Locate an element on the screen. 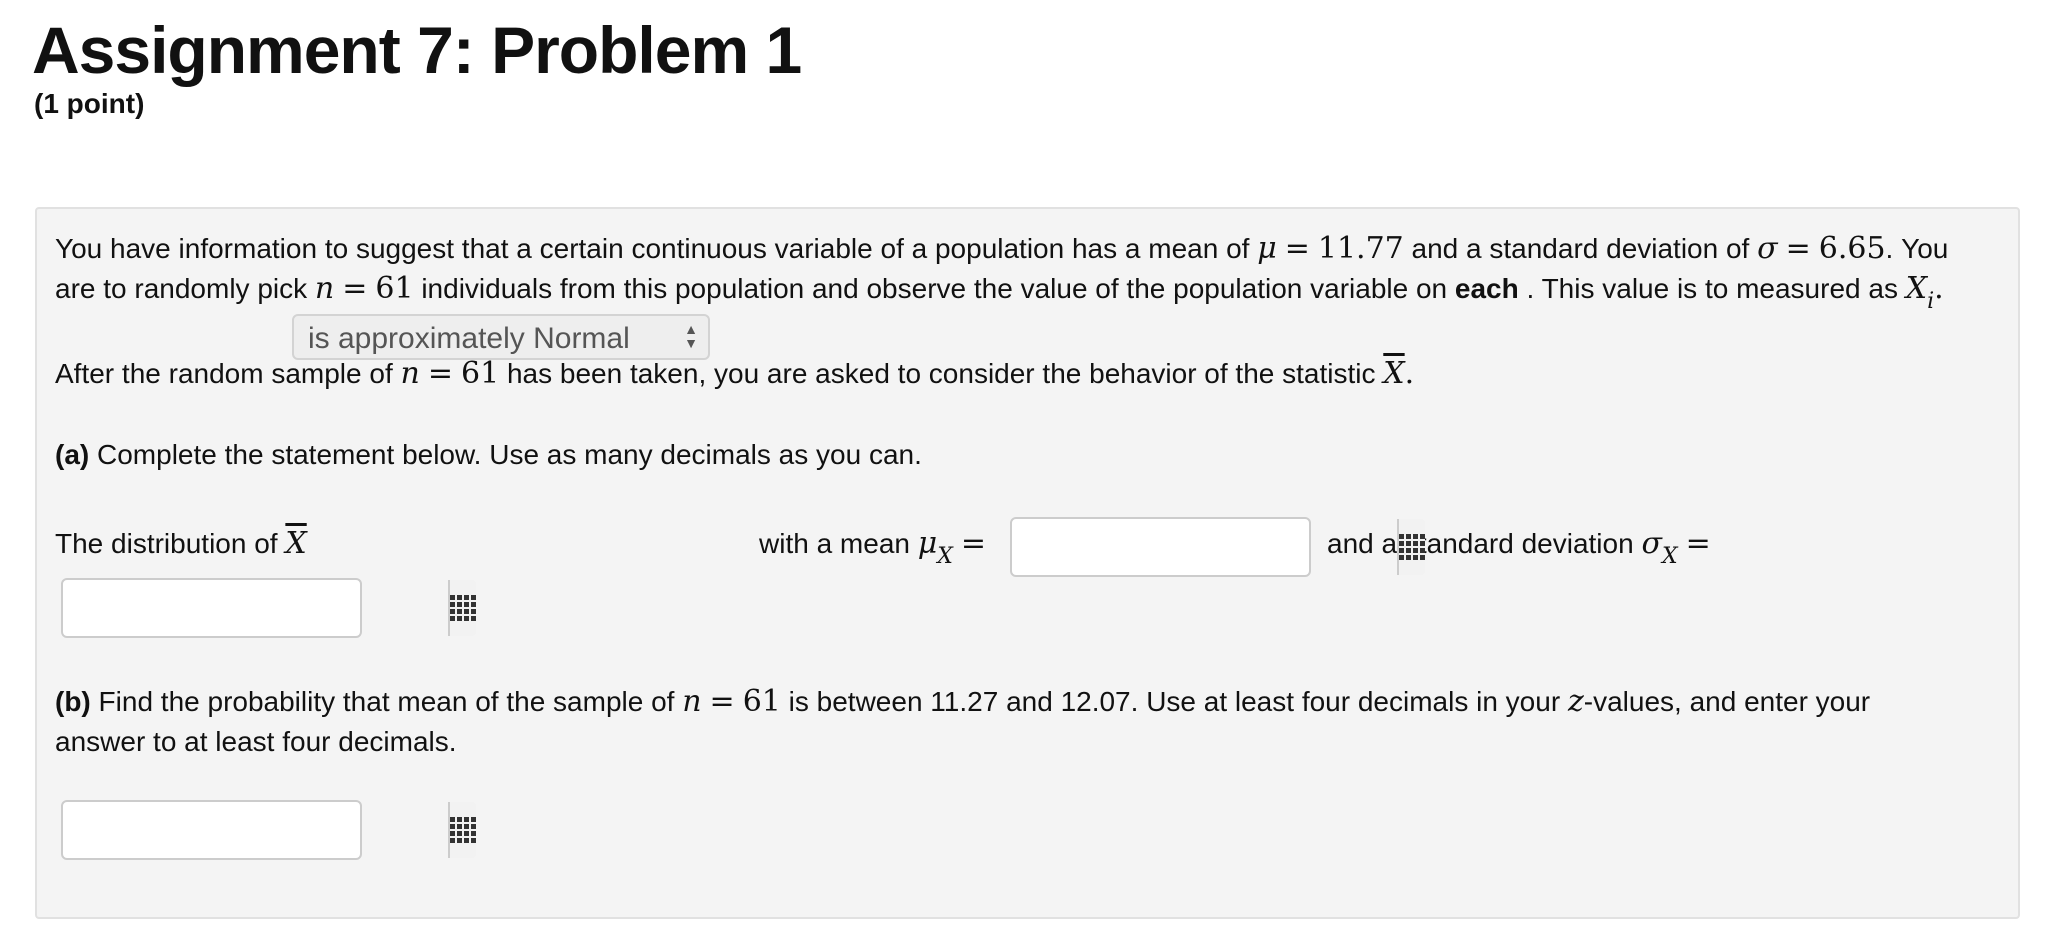 The height and width of the screenshot is (938, 2060). sd-answer-group is located at coordinates (268, 608).